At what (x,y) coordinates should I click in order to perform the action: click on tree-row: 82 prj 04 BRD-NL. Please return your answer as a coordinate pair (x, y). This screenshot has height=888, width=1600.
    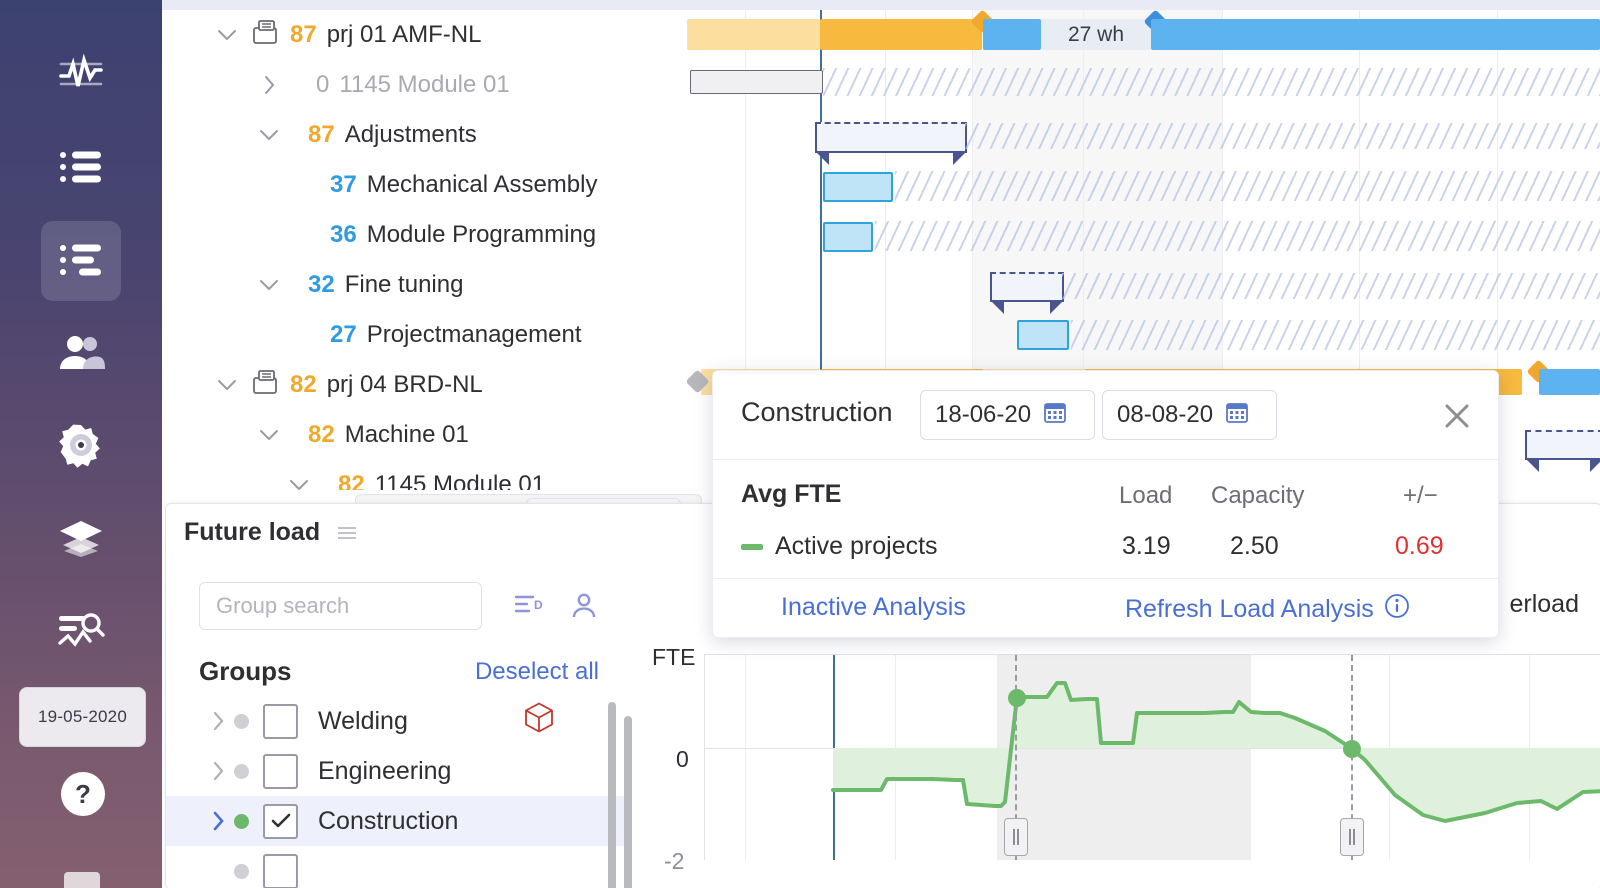
    Looking at the image, I should click on (424, 385).